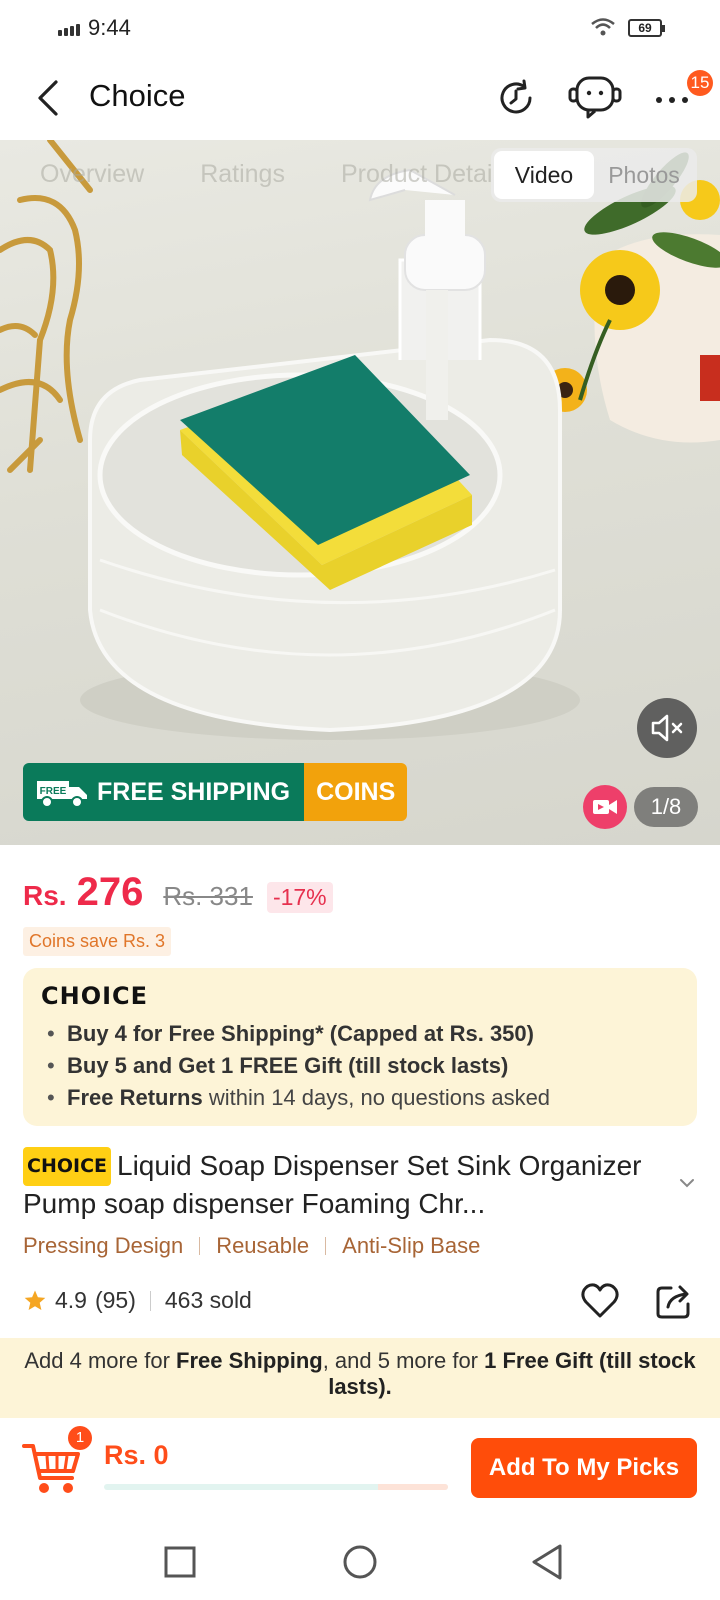  What do you see at coordinates (69, 30) in the screenshot?
I see `signal-icon` at bounding box center [69, 30].